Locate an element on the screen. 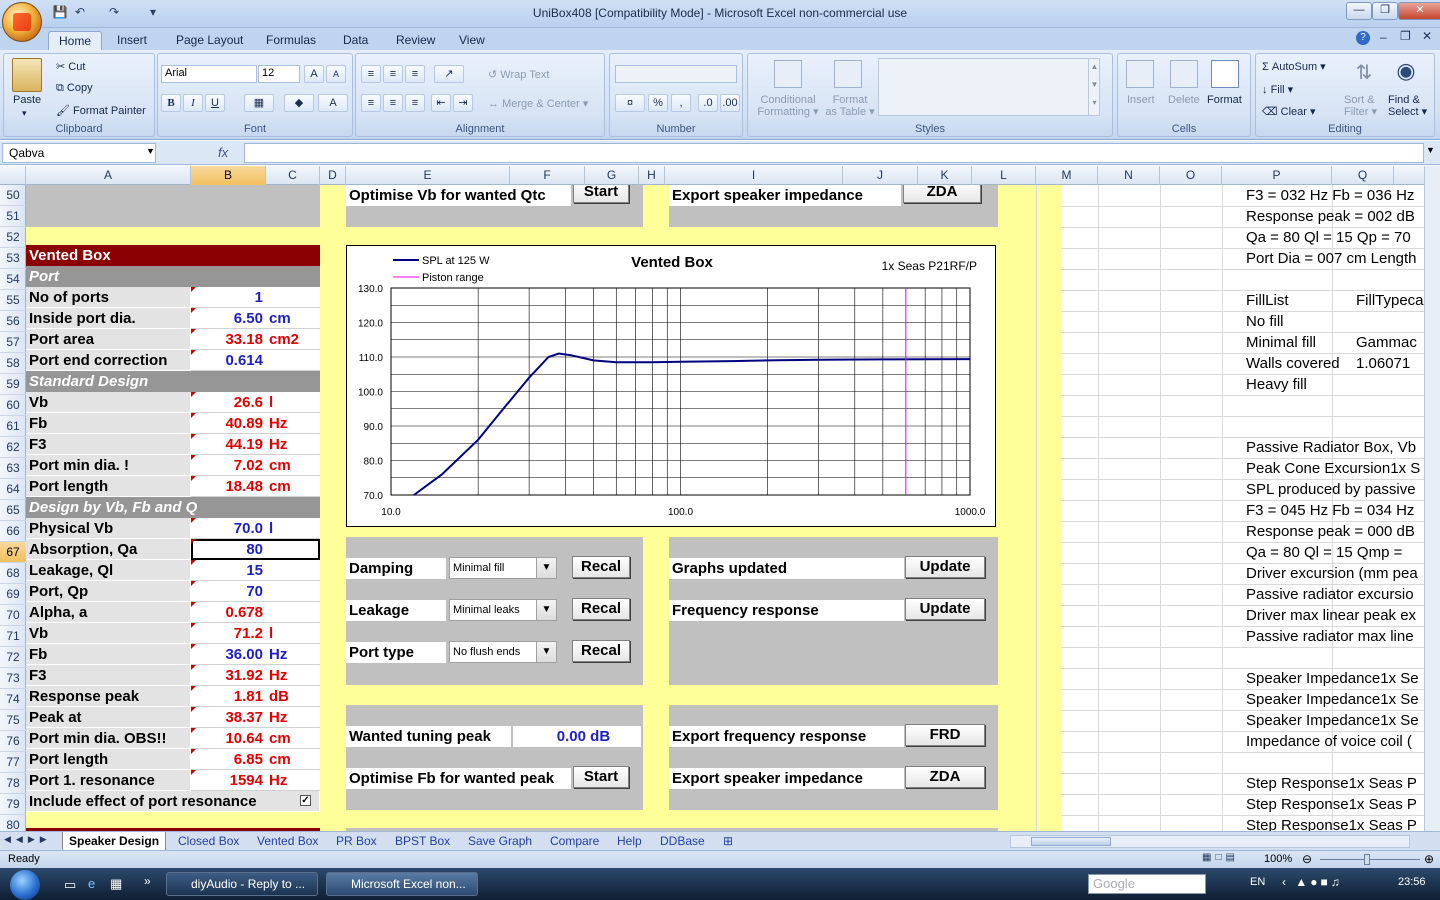  port-type-recal-button: Recal is located at coordinates (601, 651).